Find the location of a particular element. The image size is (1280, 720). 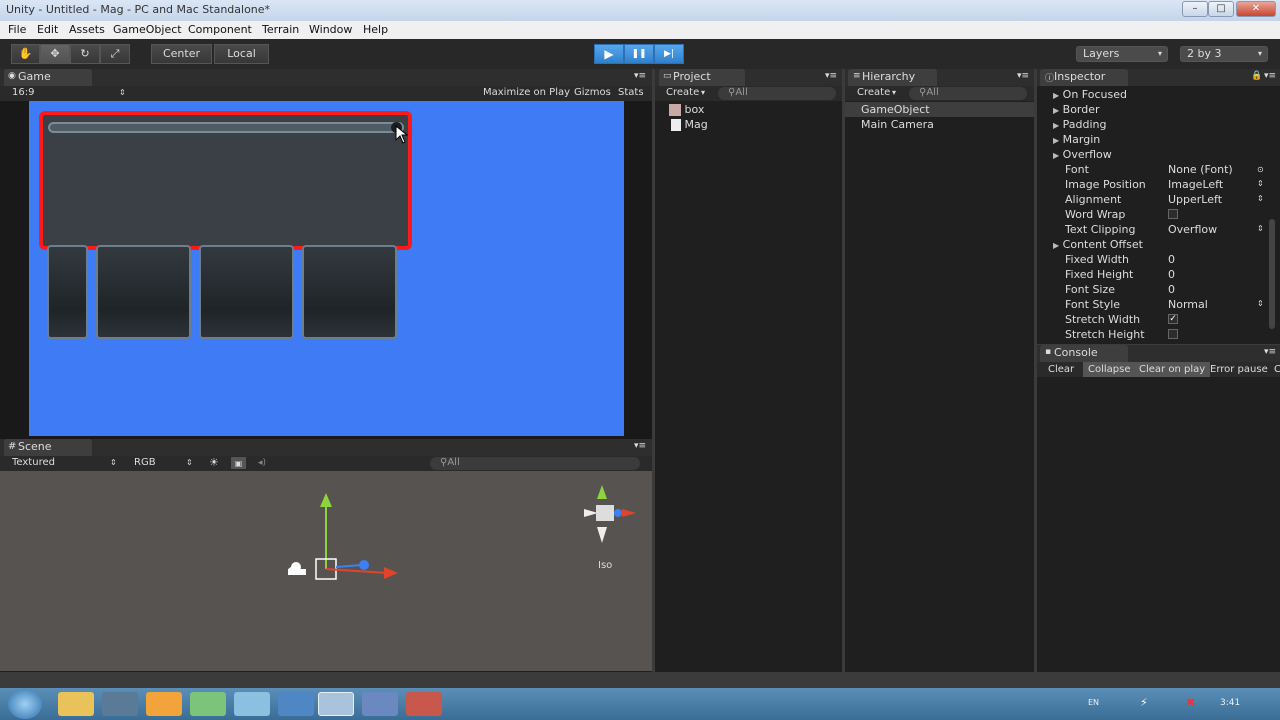

hand-tool-icon: ✋ is located at coordinates (25, 54).